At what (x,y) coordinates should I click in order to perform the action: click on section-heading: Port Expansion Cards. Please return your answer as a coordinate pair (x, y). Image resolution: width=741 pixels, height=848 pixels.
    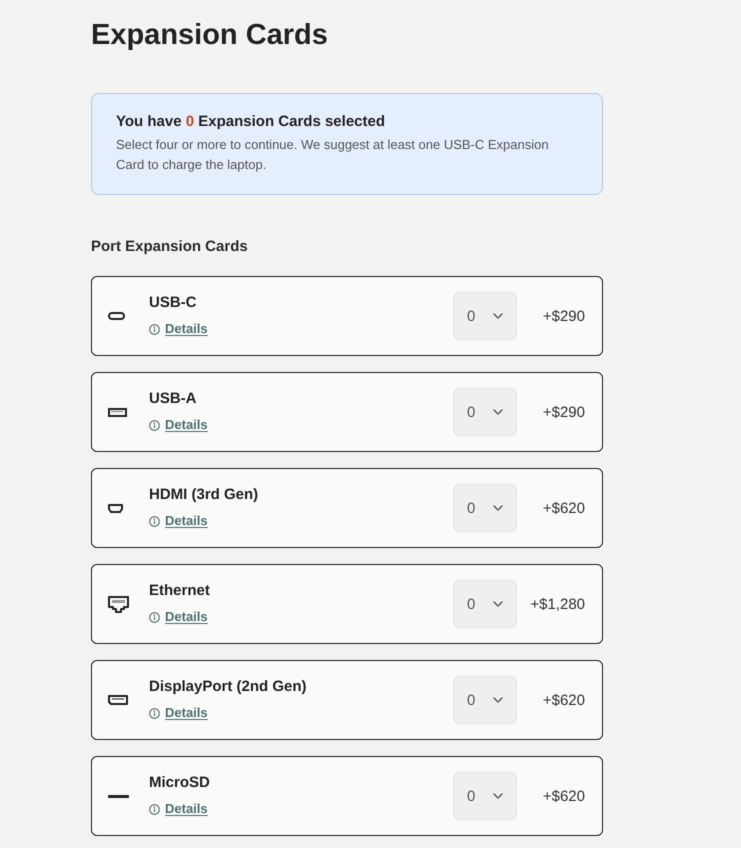
    Looking at the image, I should click on (170, 247).